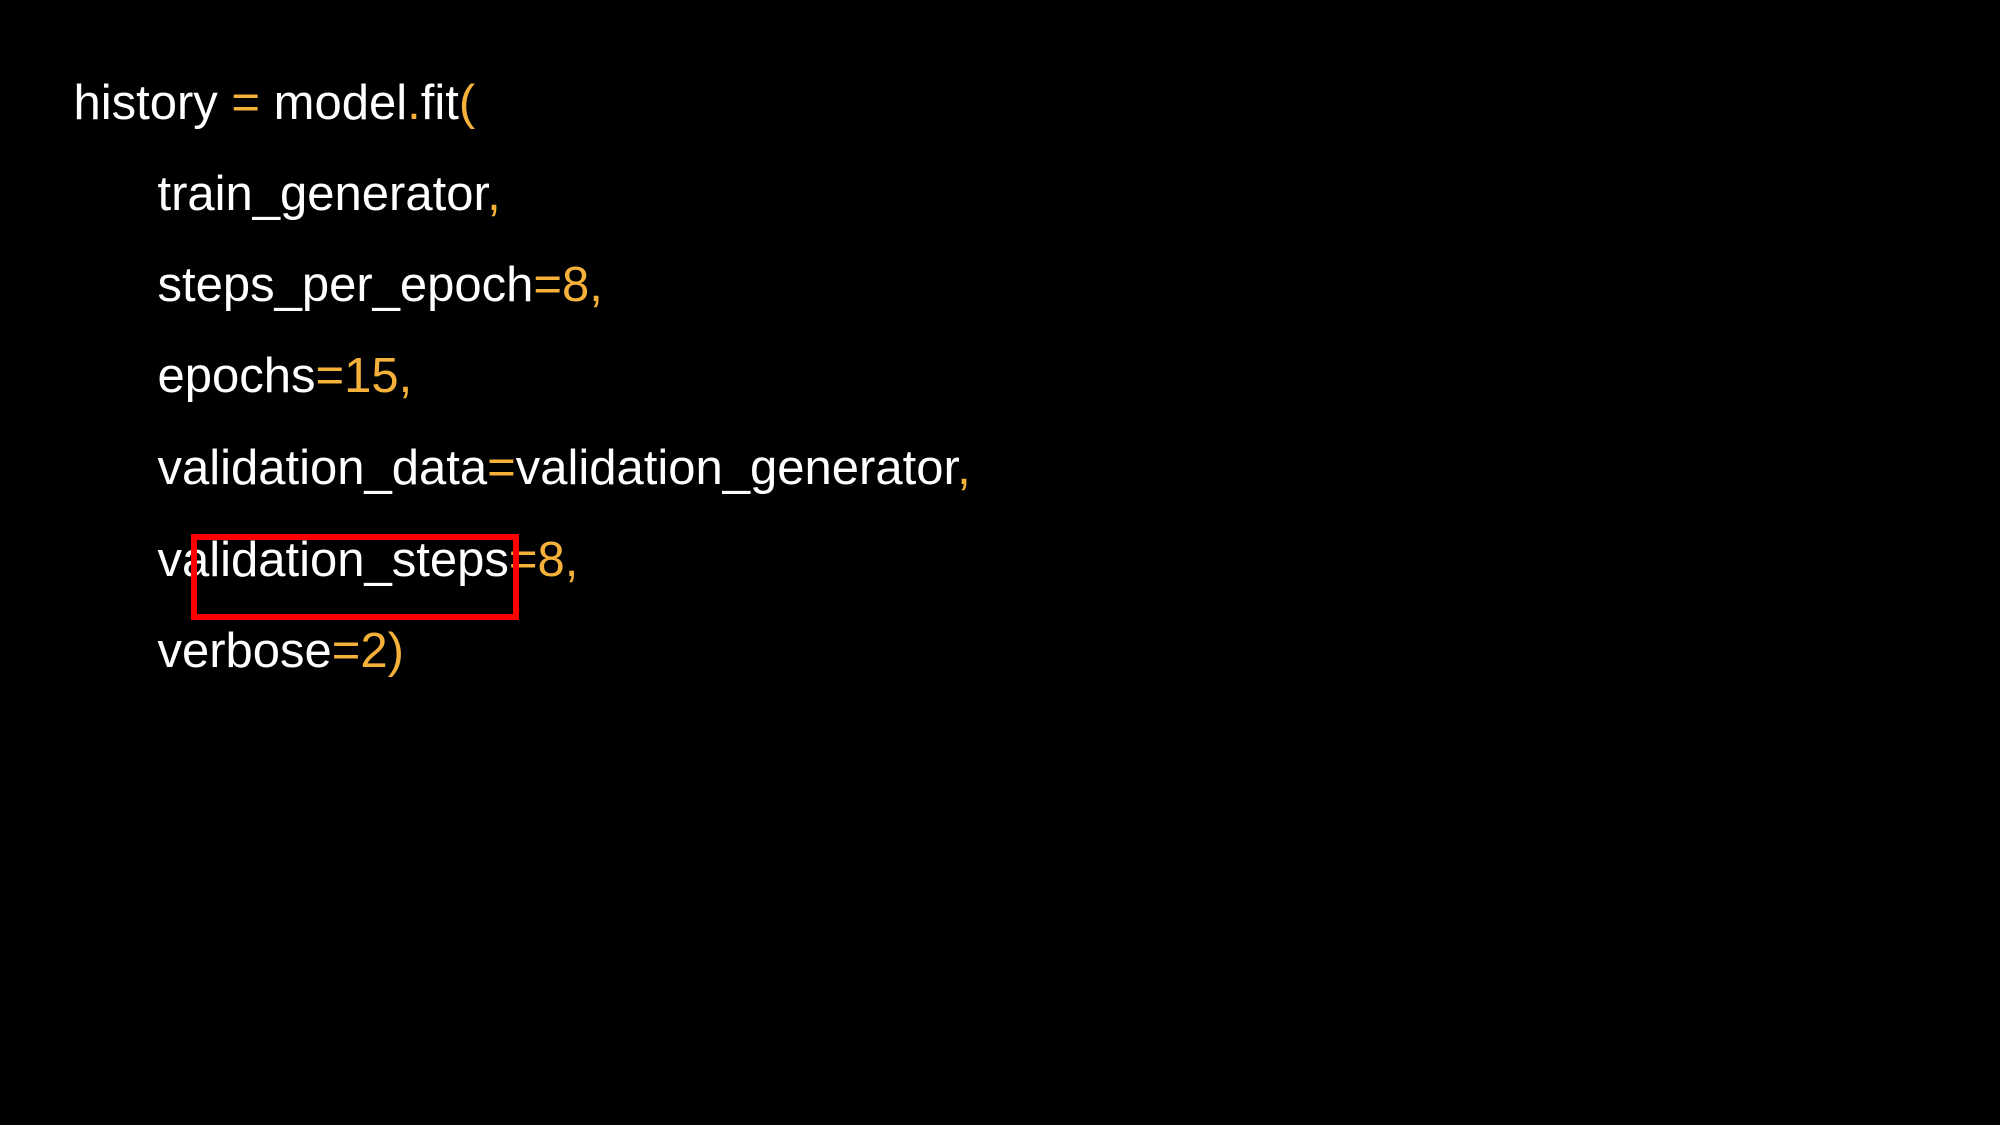  What do you see at coordinates (964, 468) in the screenshot?
I see `code-token: ,` at bounding box center [964, 468].